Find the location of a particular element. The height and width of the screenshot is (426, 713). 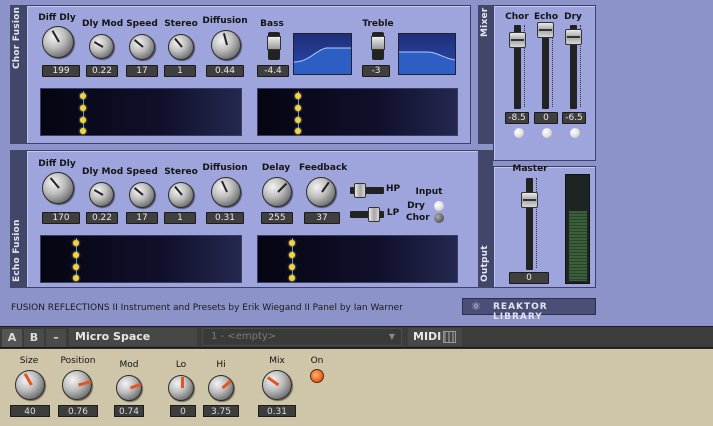

master-label: Master is located at coordinates (530, 169).